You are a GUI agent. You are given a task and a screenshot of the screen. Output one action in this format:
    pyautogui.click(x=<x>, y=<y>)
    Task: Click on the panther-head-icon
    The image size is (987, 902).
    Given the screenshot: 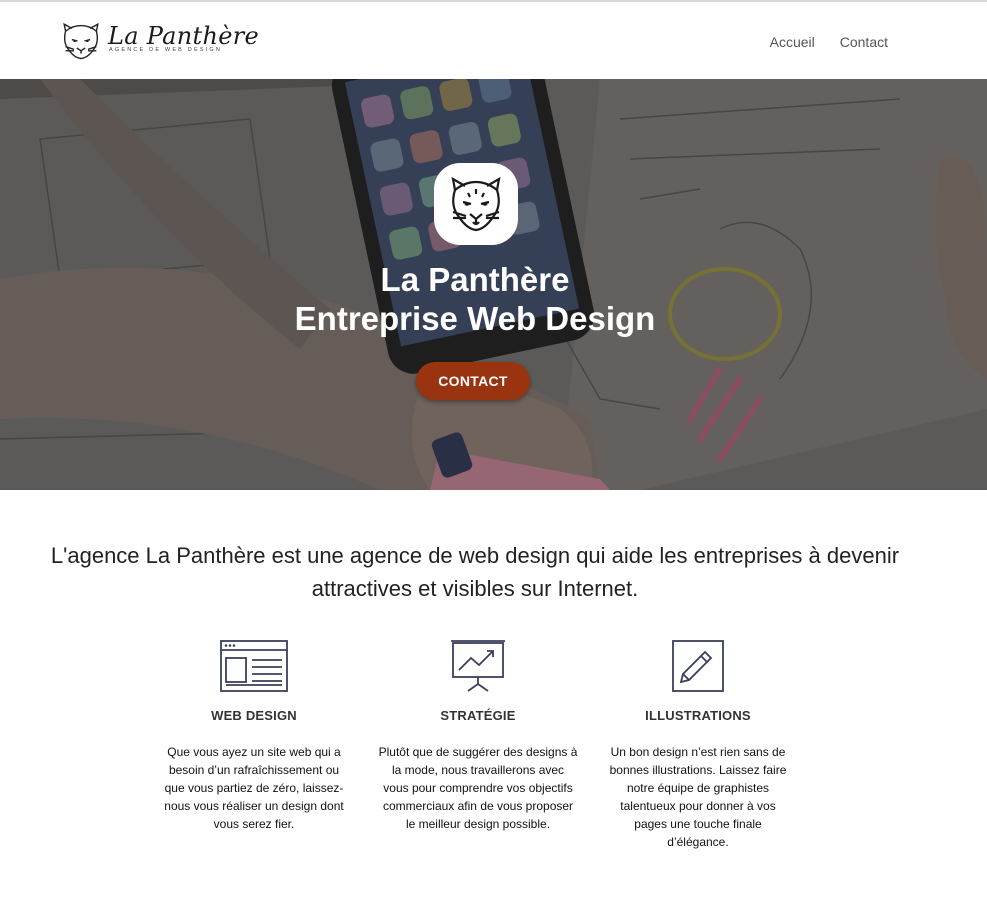 What is the action you would take?
    pyautogui.click(x=476, y=204)
    